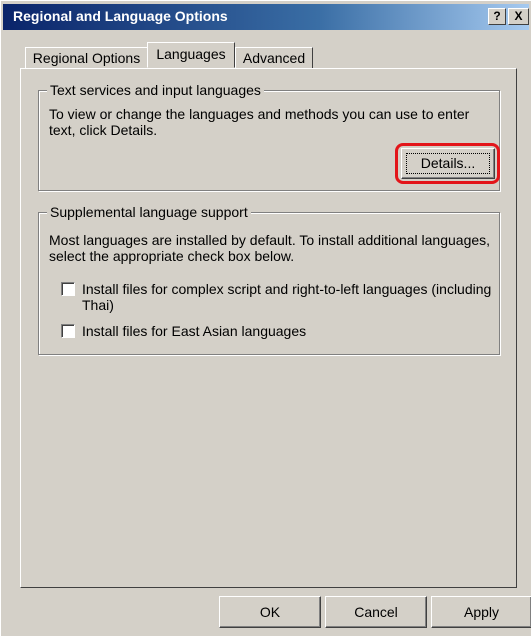  I want to click on ok-button: OK, so click(270, 612).